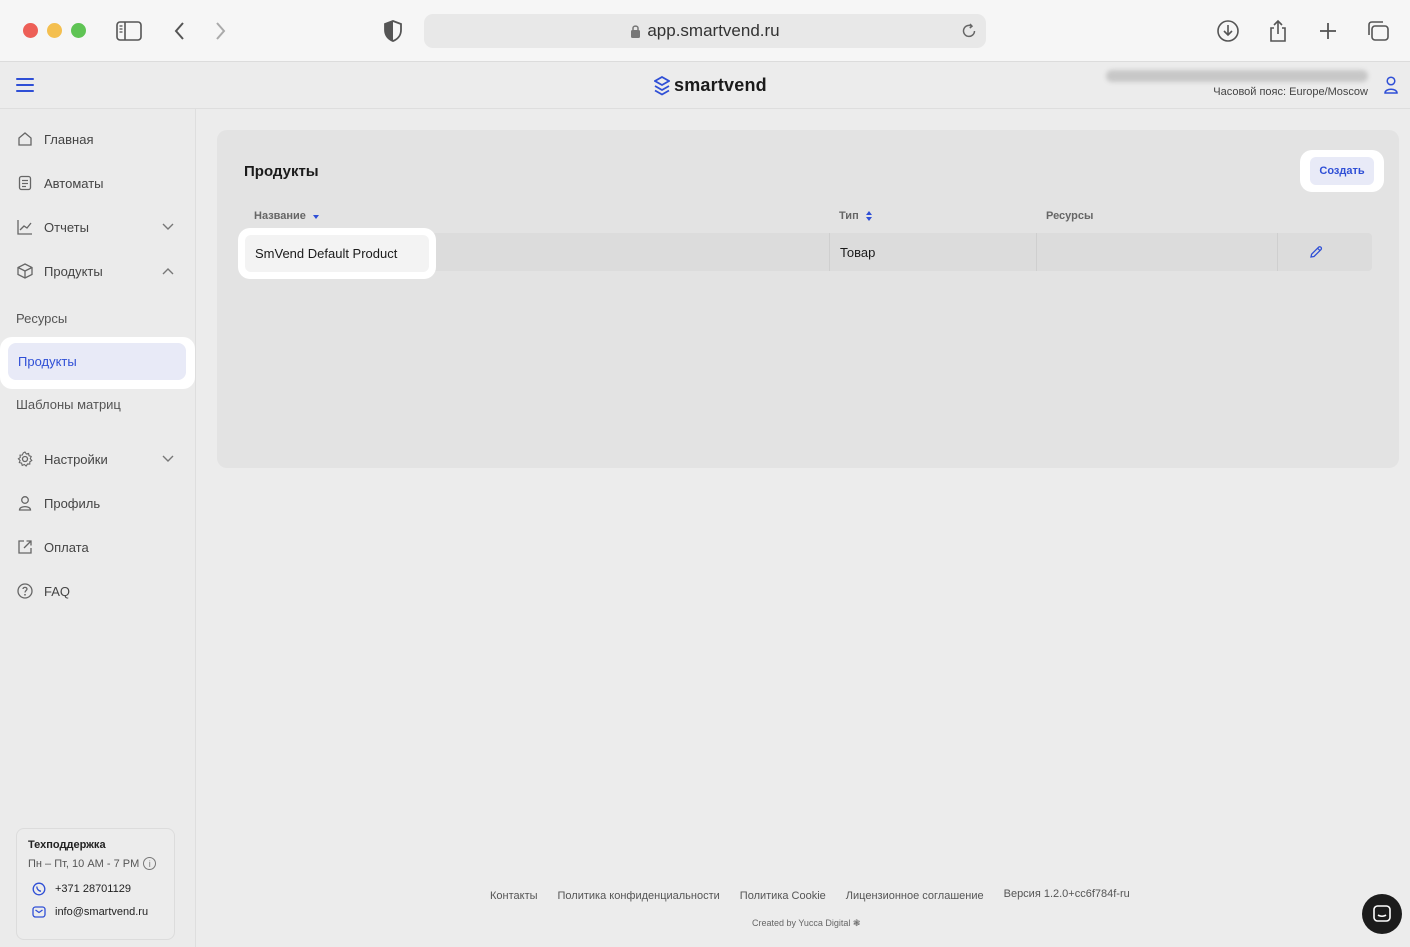  I want to click on sidebar-item-label: Настройки, so click(76, 459).